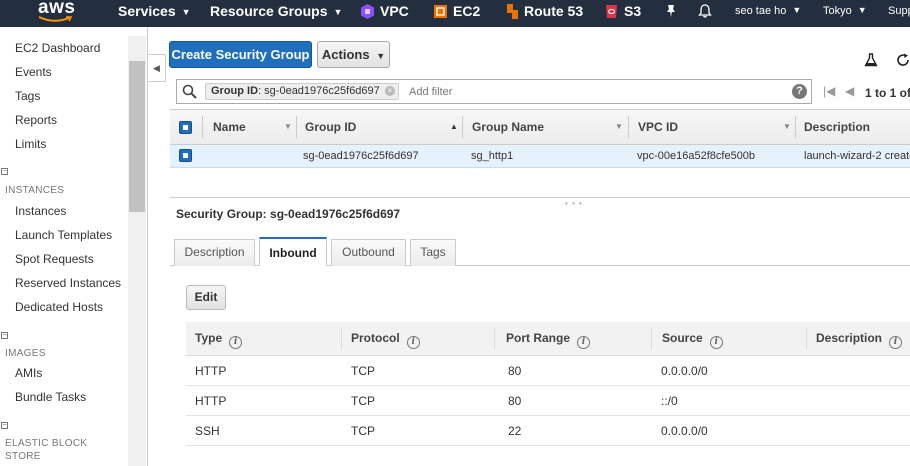 The image size is (910, 466). What do you see at coordinates (375, 338) in the screenshot?
I see `column-protocol-label: Protocol` at bounding box center [375, 338].